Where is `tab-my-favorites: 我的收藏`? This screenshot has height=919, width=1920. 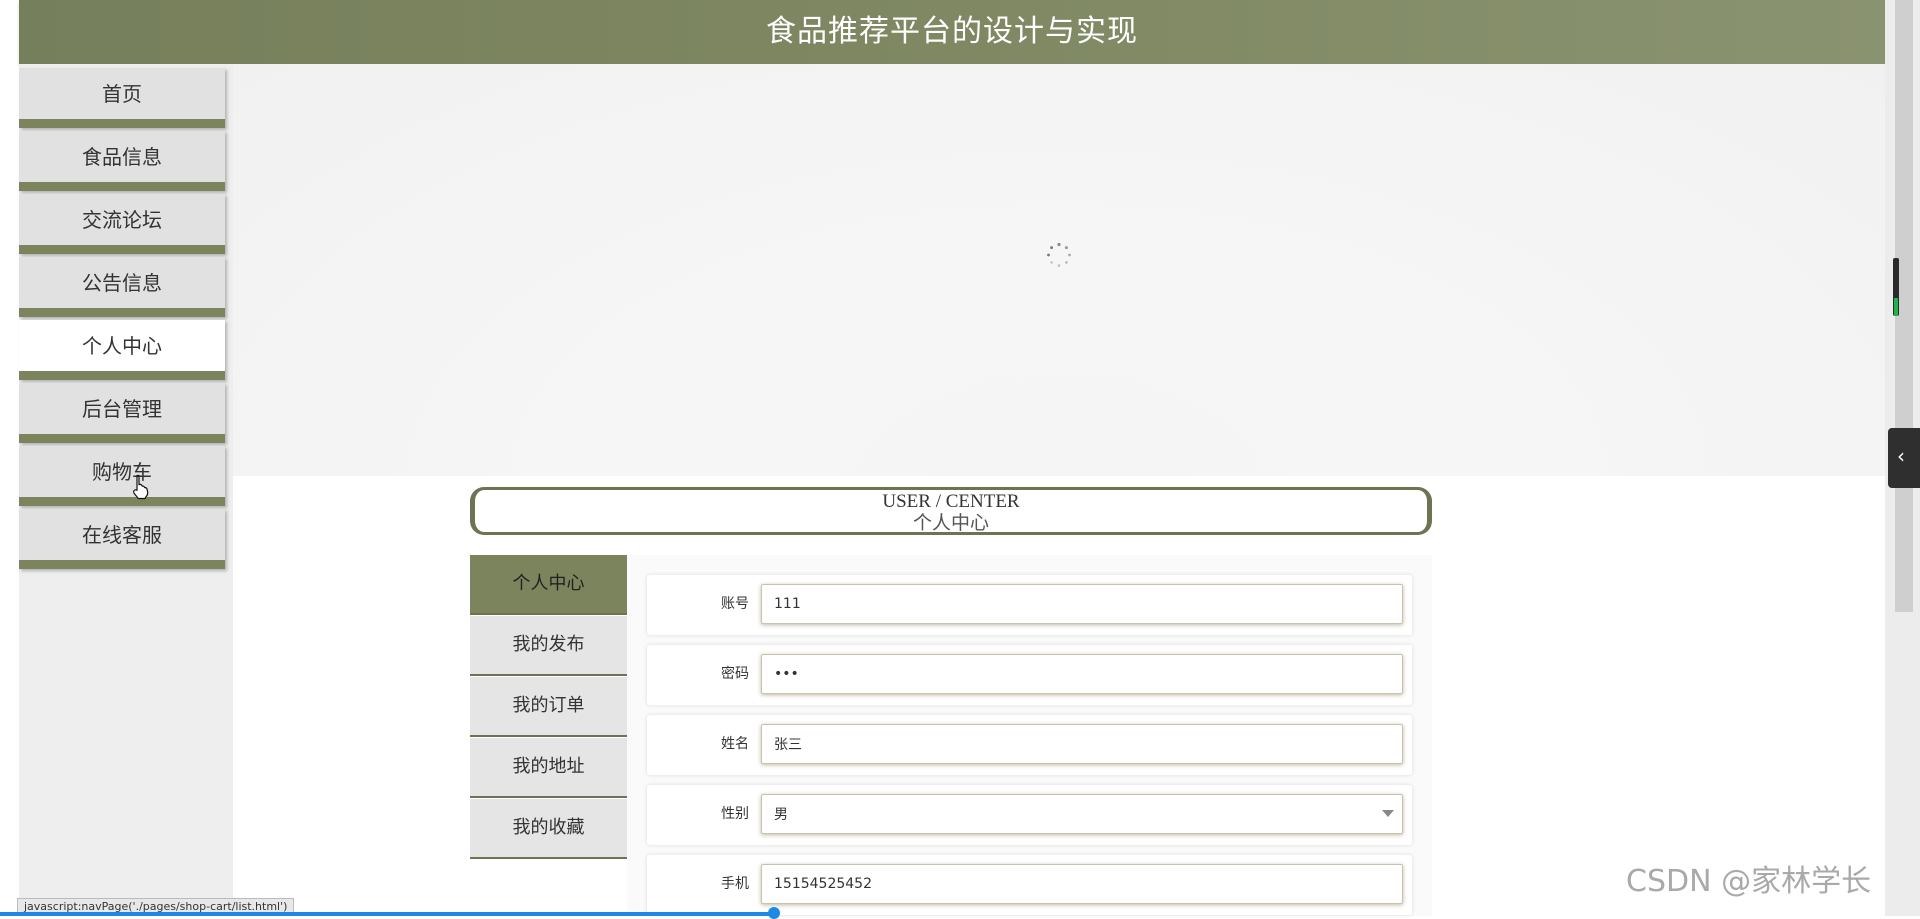
tab-my-favorites: 我的收藏 is located at coordinates (548, 829).